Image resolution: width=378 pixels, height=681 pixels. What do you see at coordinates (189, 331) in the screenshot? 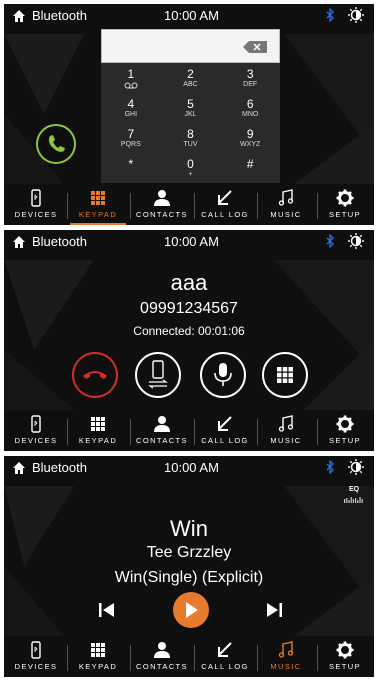
I see `call-duration: Connected: 00:01:06` at bounding box center [189, 331].